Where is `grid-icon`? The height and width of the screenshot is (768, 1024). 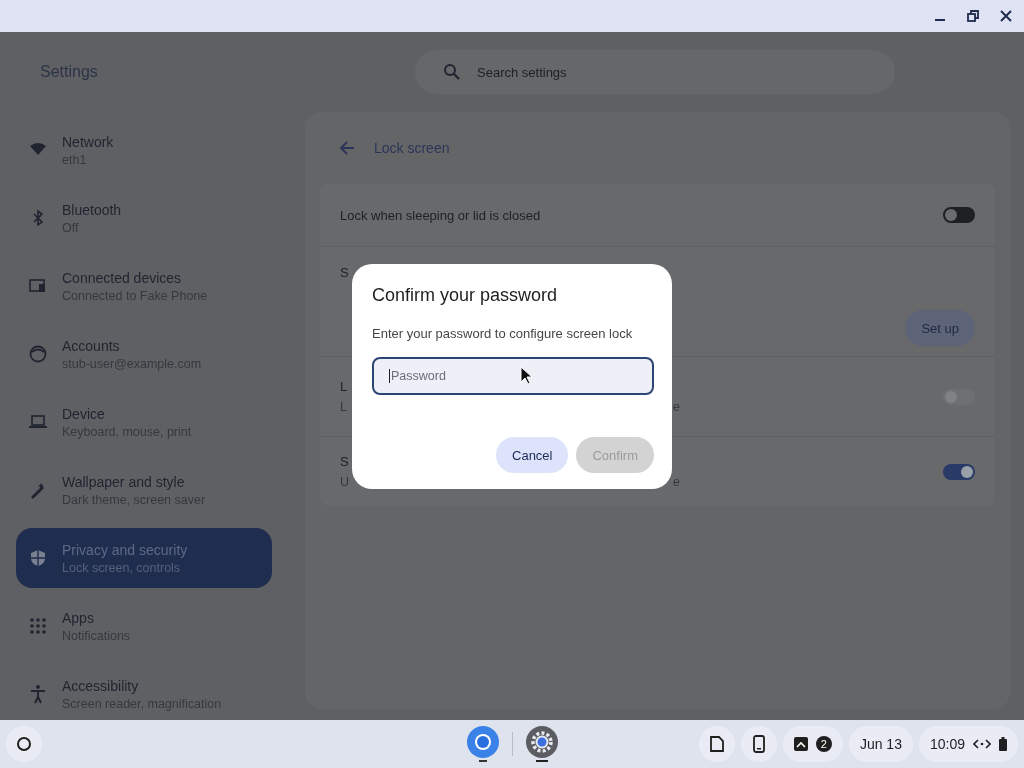 grid-icon is located at coordinates (38, 626).